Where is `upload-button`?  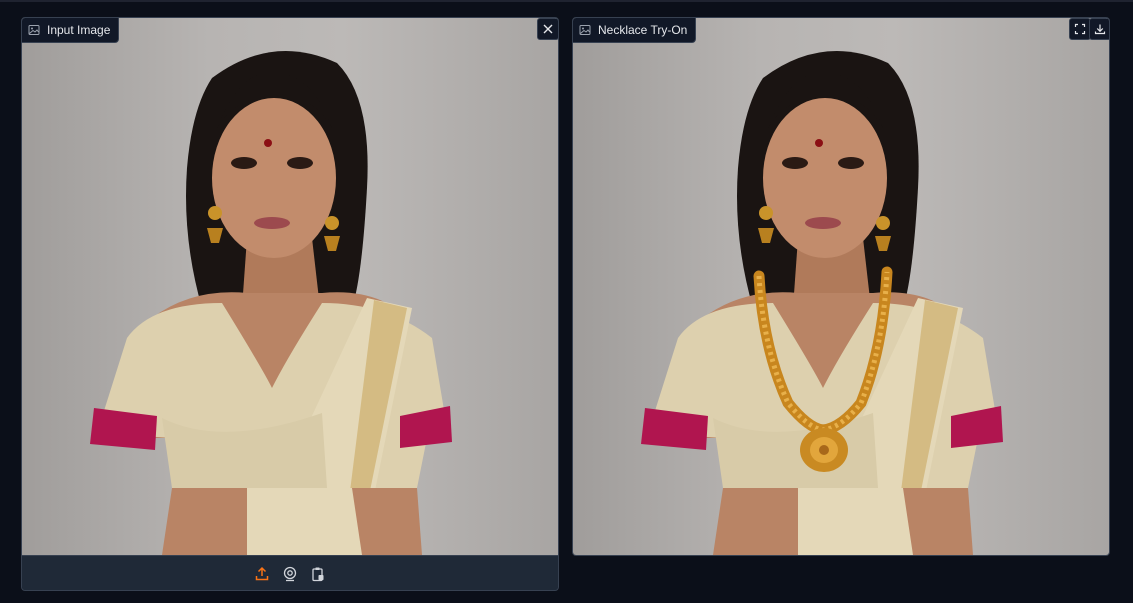 upload-button is located at coordinates (262, 574).